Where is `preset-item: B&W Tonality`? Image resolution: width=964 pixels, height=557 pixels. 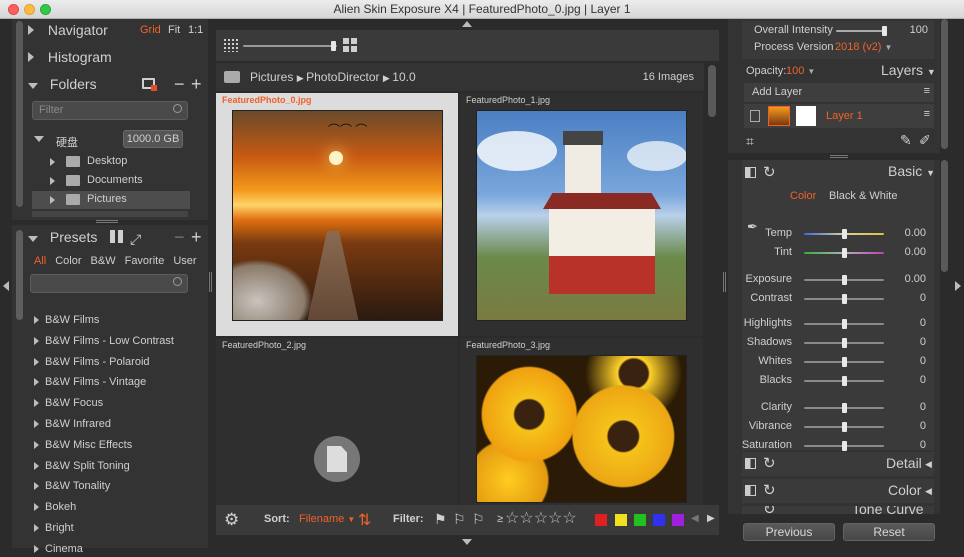
preset-item: B&W Tonality is located at coordinates (72, 486).